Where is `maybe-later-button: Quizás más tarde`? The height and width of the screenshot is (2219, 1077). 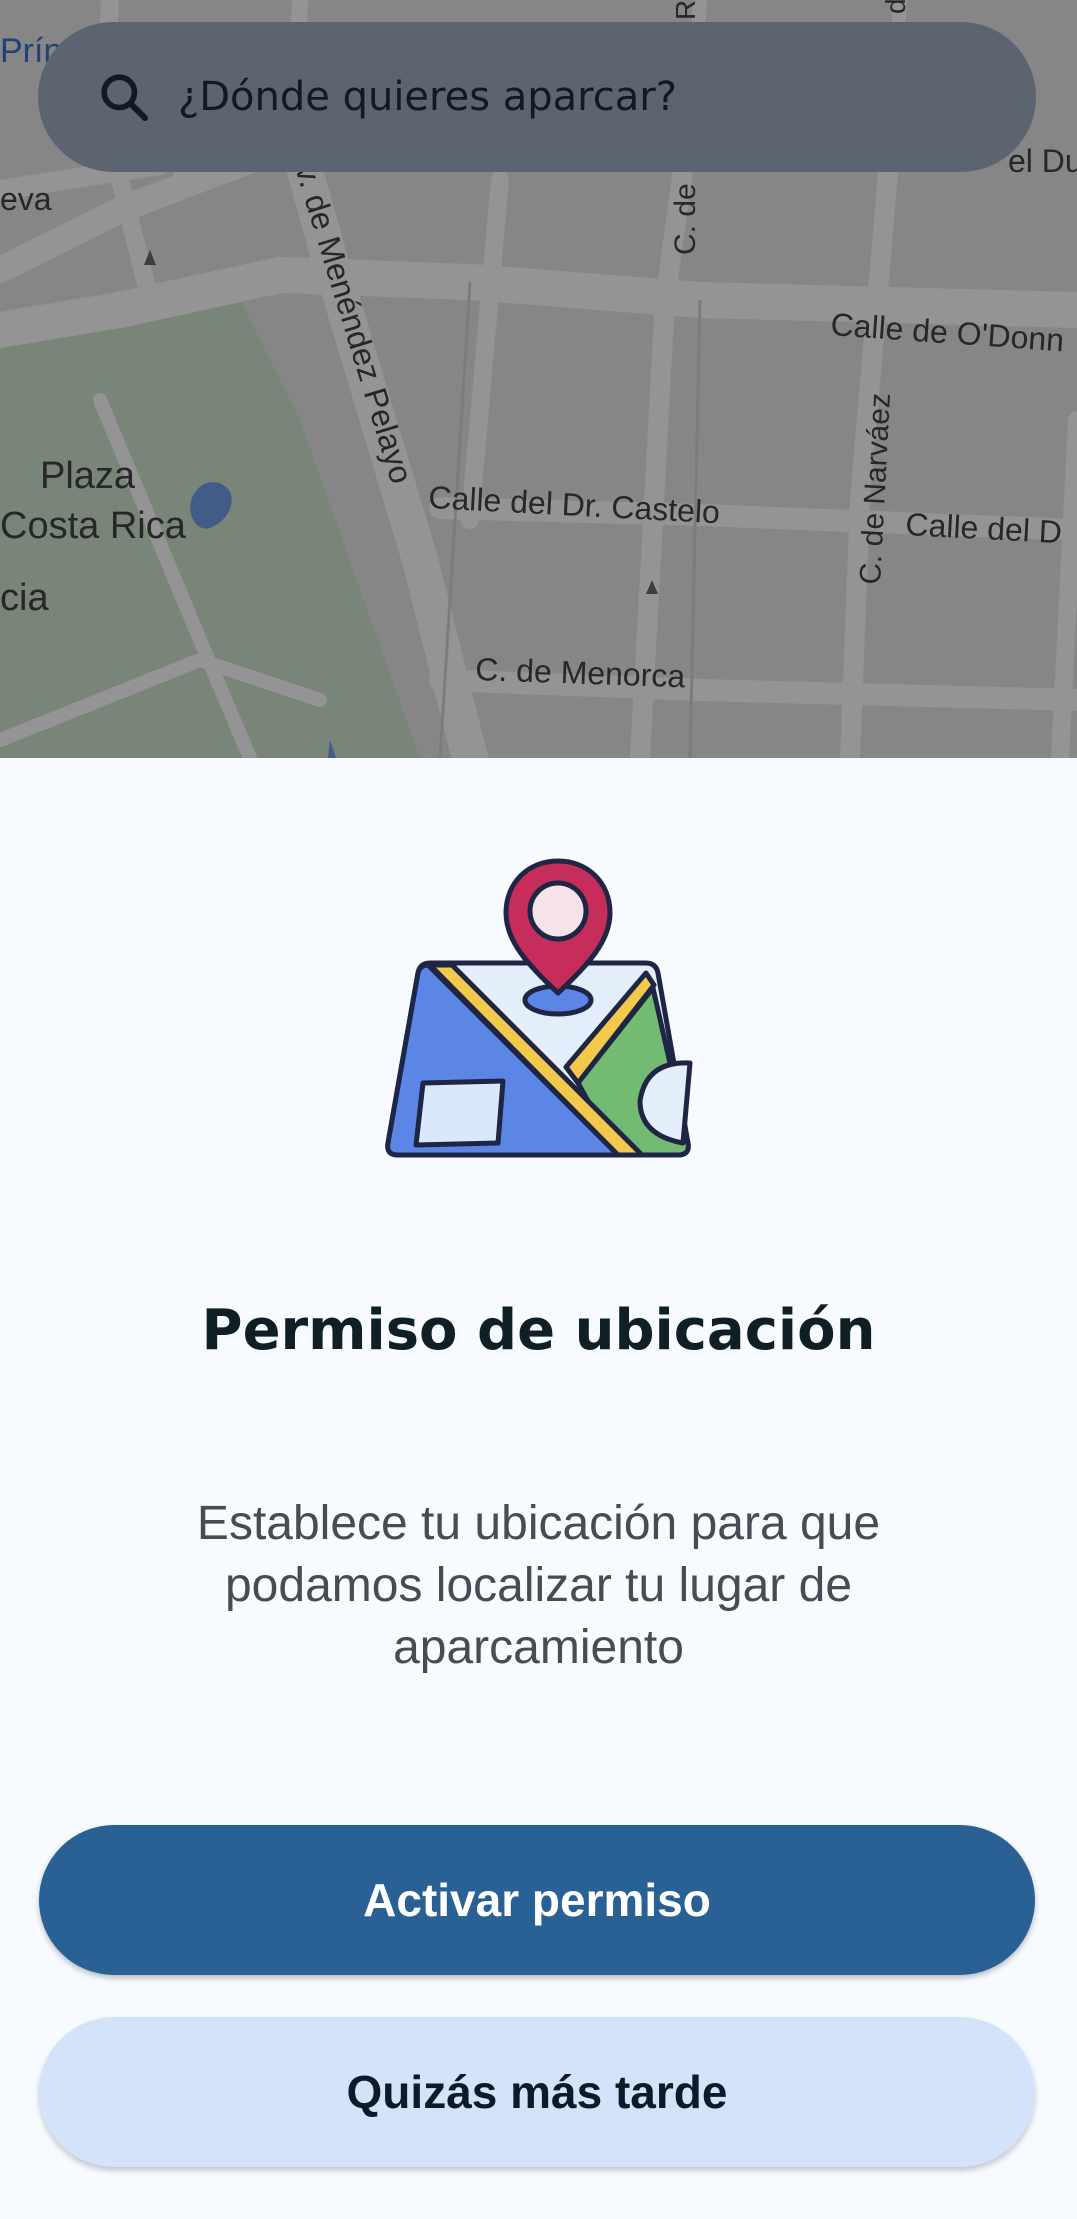 maybe-later-button: Quizás más tarde is located at coordinates (537, 2092).